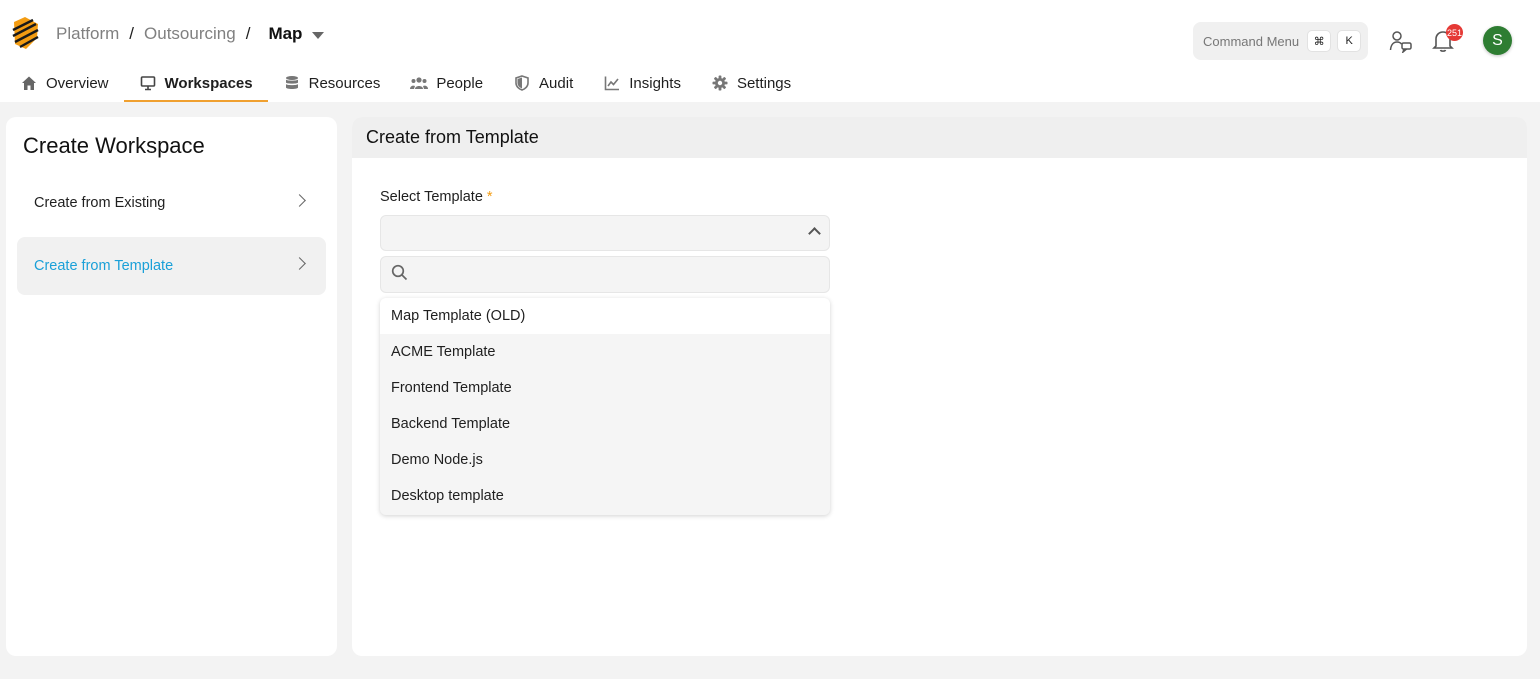  Describe the element at coordinates (1454, 32) in the screenshot. I see `notification-badge: 251` at that location.